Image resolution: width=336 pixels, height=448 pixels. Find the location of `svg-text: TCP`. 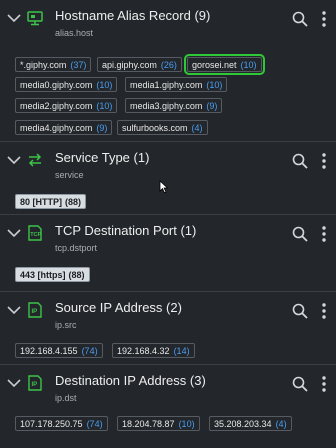

svg-text: TCP is located at coordinates (35, 235).